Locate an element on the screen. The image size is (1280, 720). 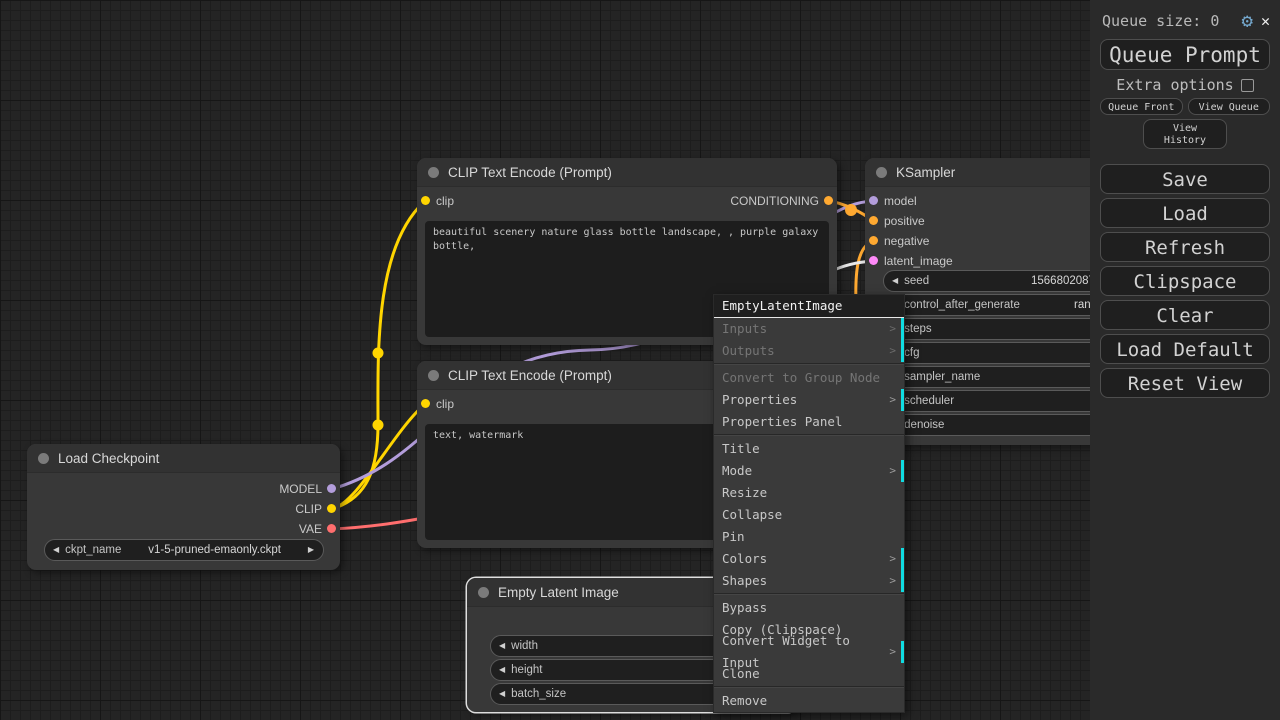
wire-clip-to-positive-encoder is located at coordinates (378, 355).